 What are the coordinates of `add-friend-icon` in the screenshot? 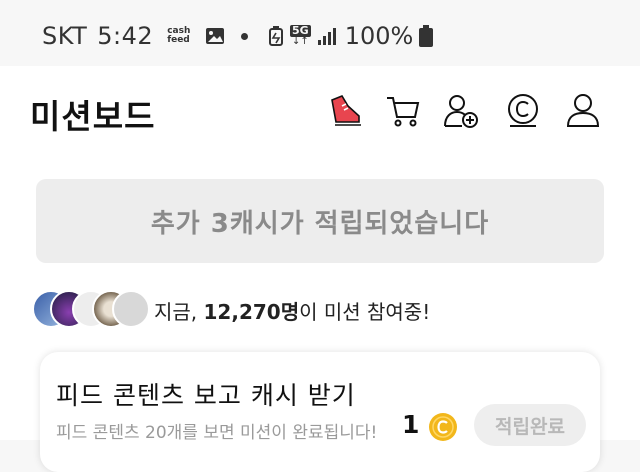 It's located at (461, 111).